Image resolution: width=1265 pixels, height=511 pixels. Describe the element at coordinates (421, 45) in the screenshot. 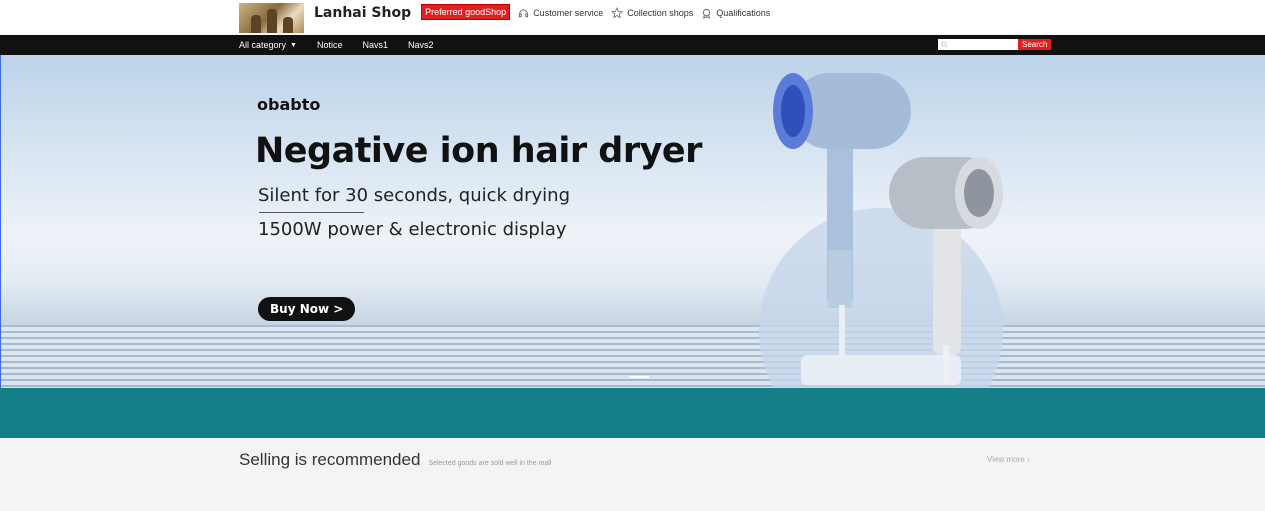

I see `nav-navs2: Navs2` at that location.